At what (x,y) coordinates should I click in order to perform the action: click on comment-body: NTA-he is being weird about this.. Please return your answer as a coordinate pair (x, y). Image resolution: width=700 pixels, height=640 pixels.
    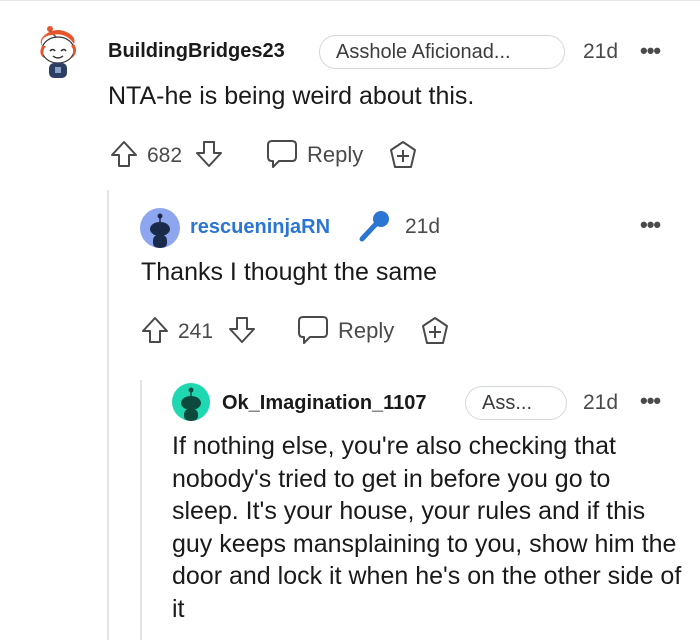
    Looking at the image, I should click on (291, 96).